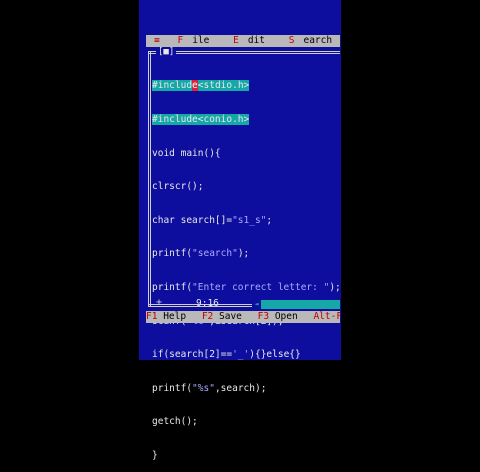  I want to click on window-top-border, so click(244, 52).